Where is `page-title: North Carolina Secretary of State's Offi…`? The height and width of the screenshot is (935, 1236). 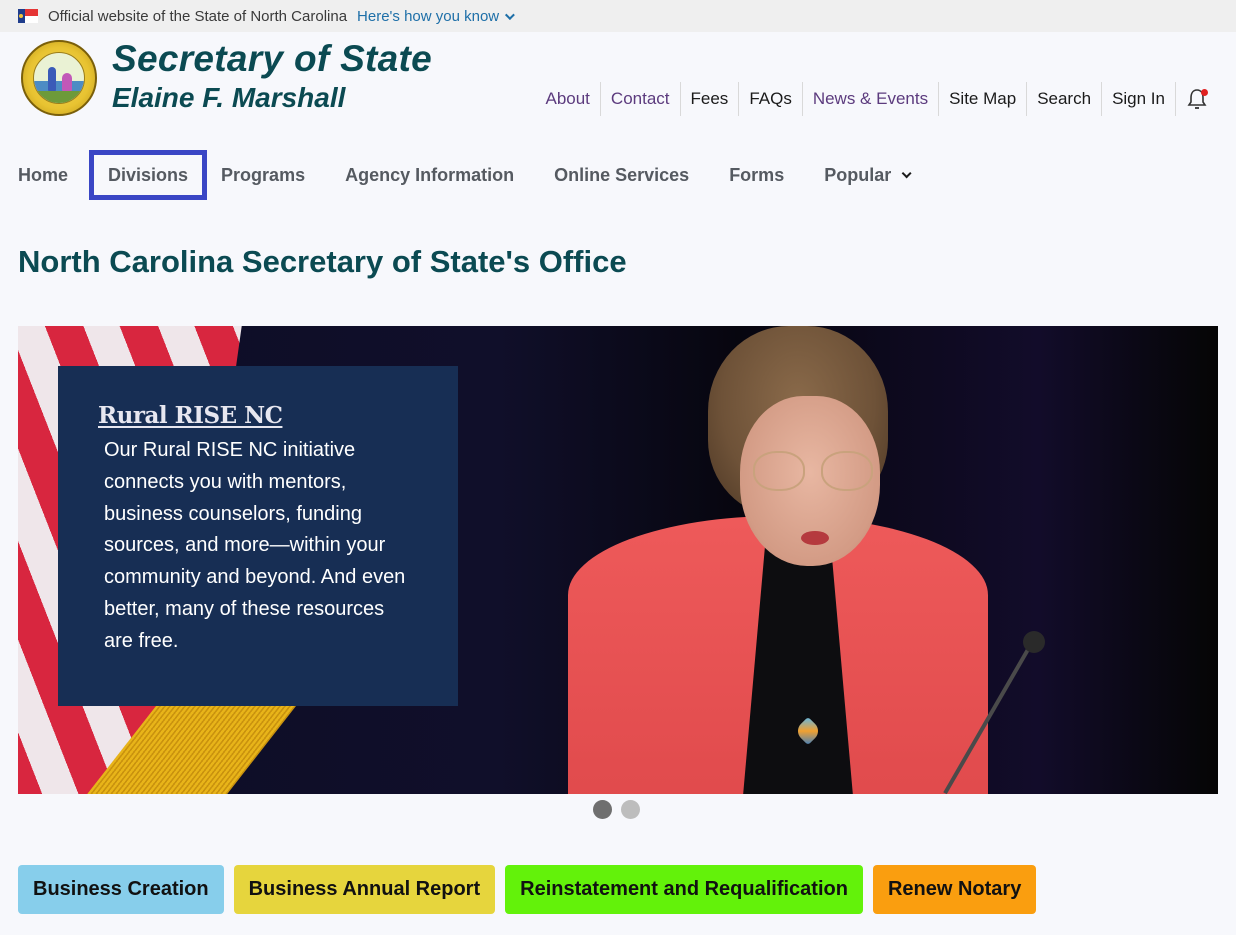 page-title: North Carolina Secretary of State's Offi… is located at coordinates (322, 261).